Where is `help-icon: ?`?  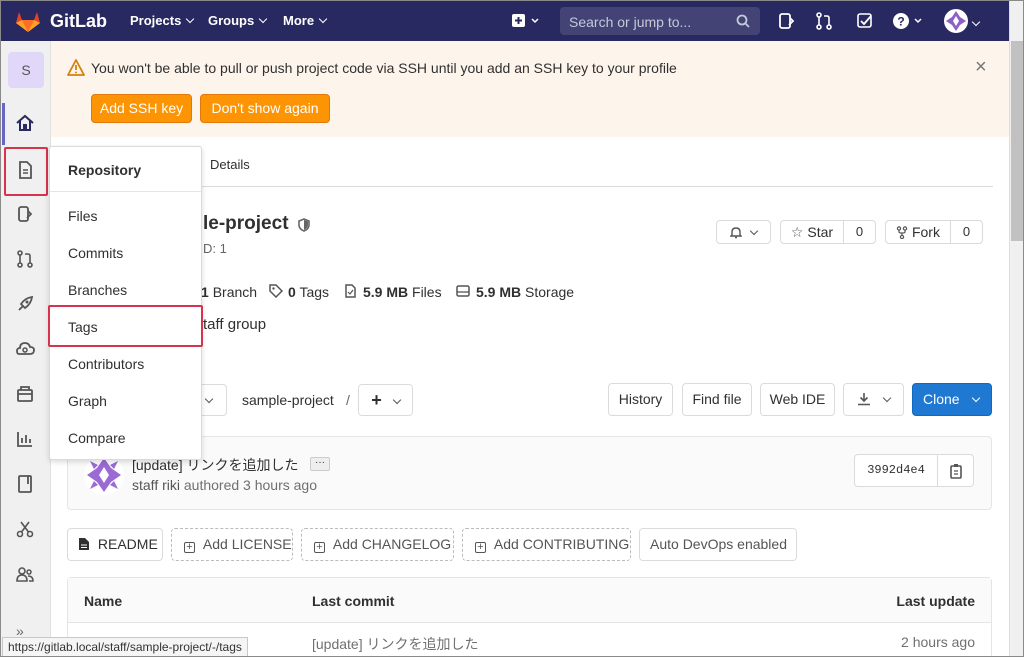
help-icon: ? is located at coordinates (909, 21).